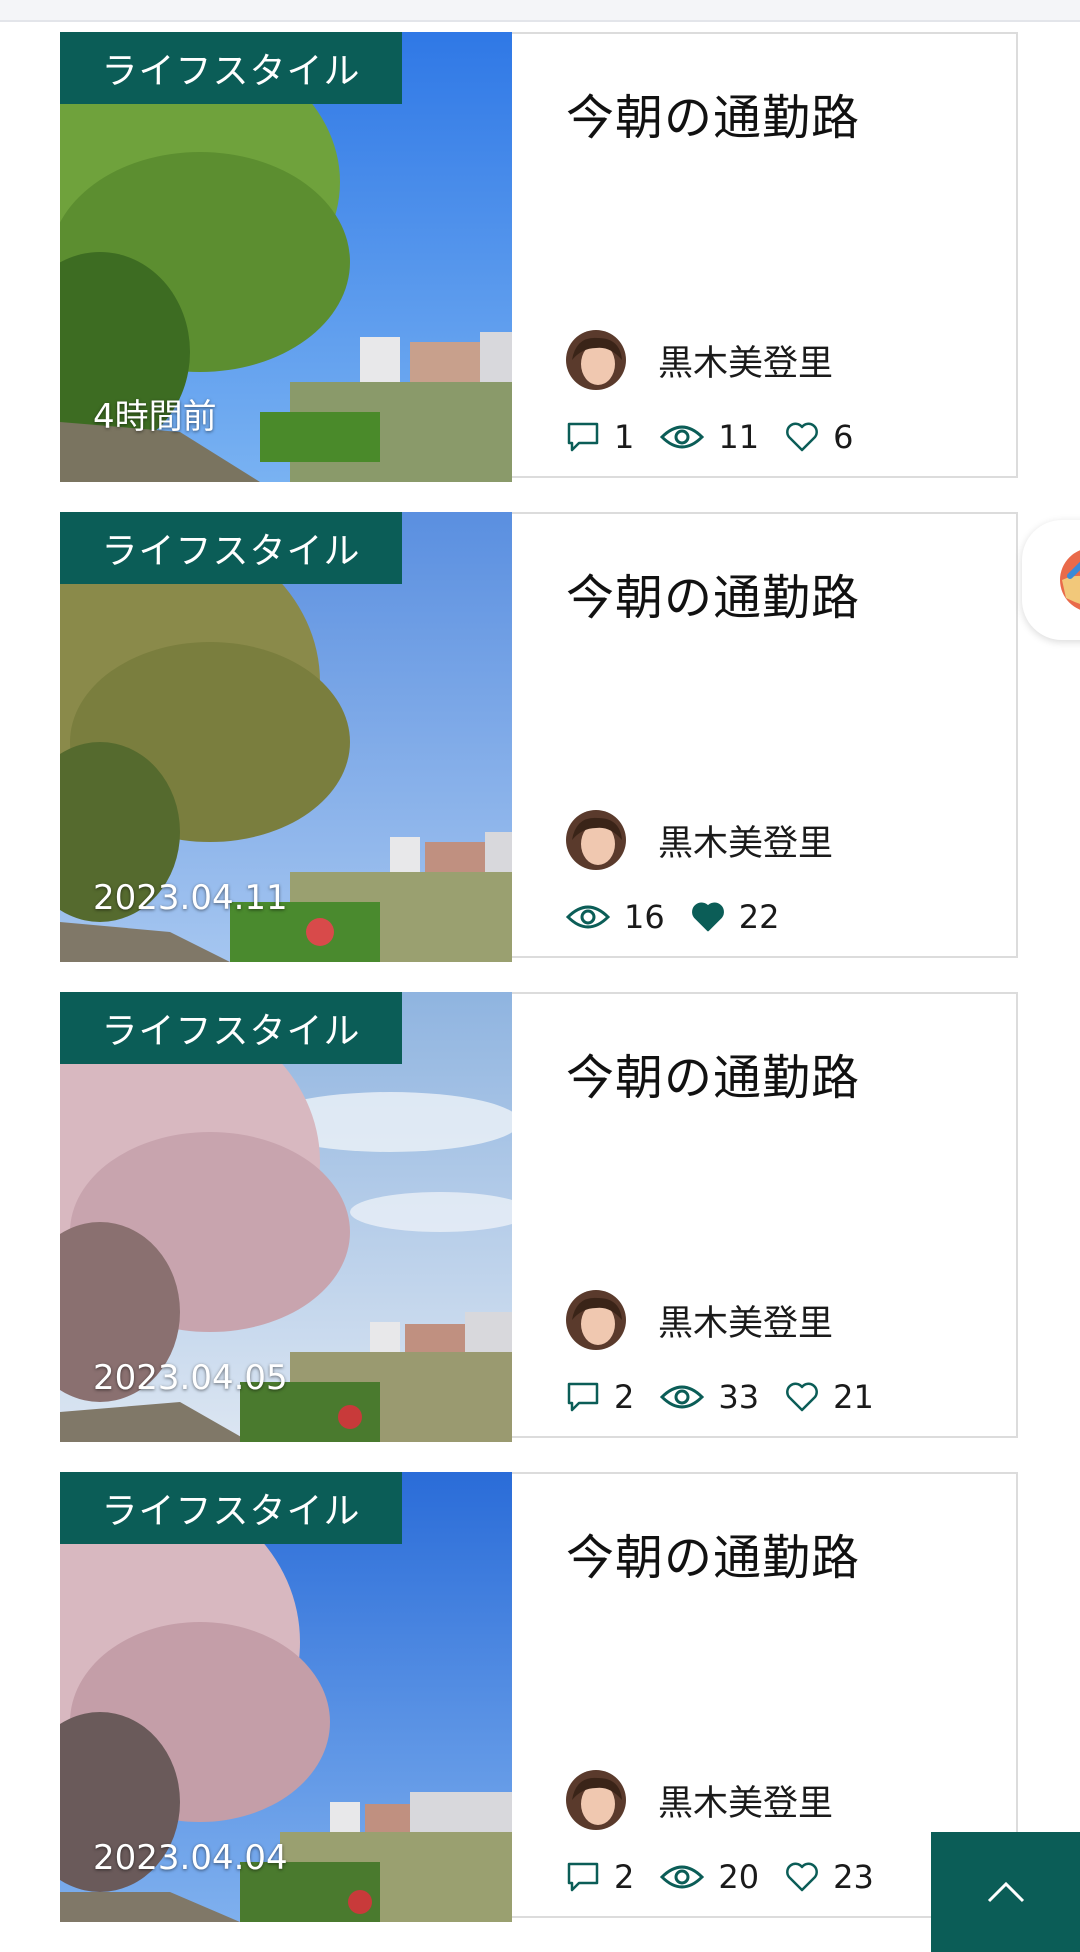 The width and height of the screenshot is (1080, 1952). Describe the element at coordinates (829, 1877) in the screenshot. I see `like-count: 23` at that location.